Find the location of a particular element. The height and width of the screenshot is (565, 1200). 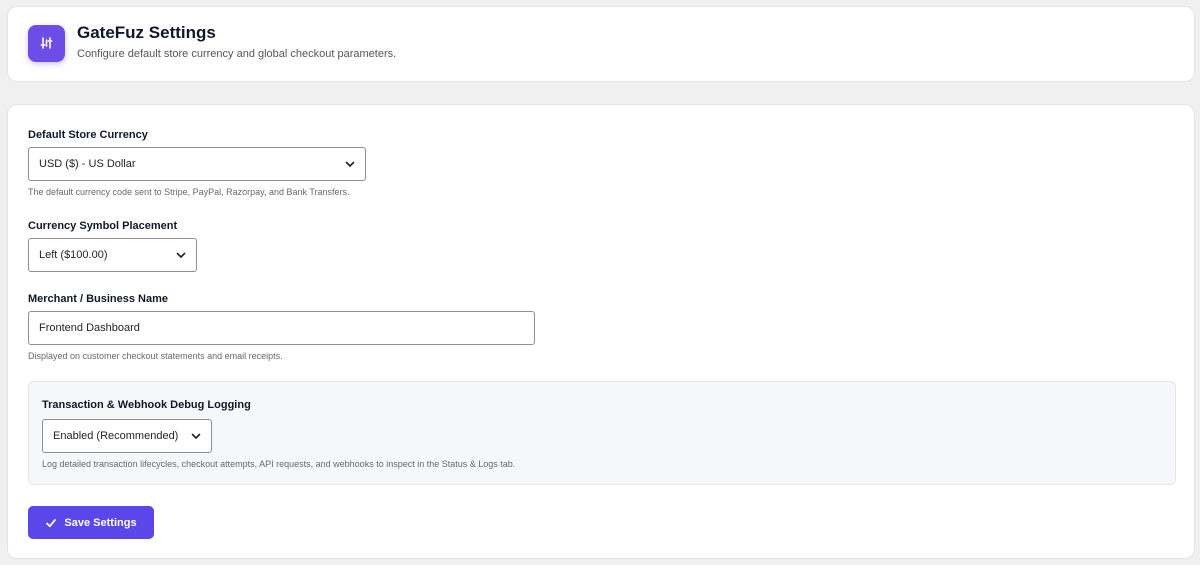

merchant-name-label: Merchant / Business Name is located at coordinates (98, 299).